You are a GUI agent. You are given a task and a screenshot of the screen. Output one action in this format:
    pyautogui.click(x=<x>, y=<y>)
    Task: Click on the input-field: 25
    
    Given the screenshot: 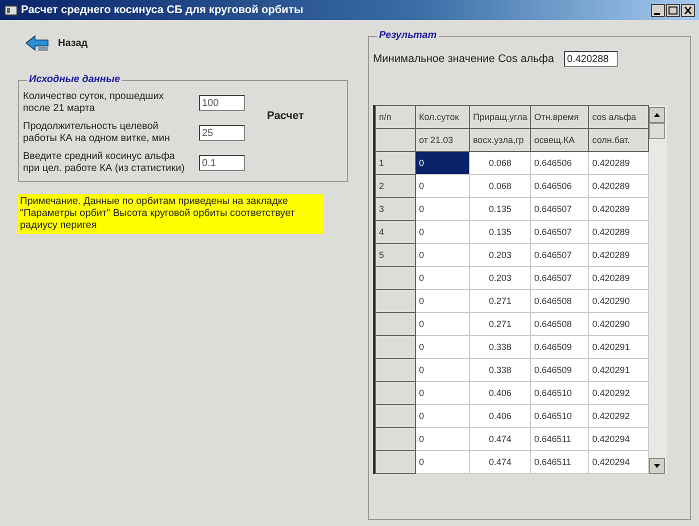 What is the action you would take?
    pyautogui.click(x=222, y=133)
    